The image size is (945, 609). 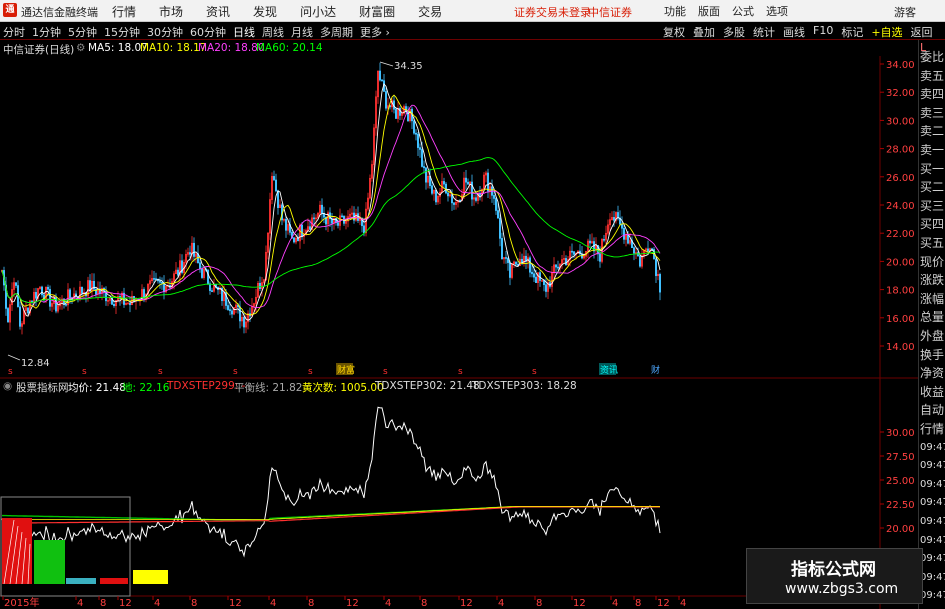 I want to click on overlay-button: 叠加, so click(x=704, y=32).